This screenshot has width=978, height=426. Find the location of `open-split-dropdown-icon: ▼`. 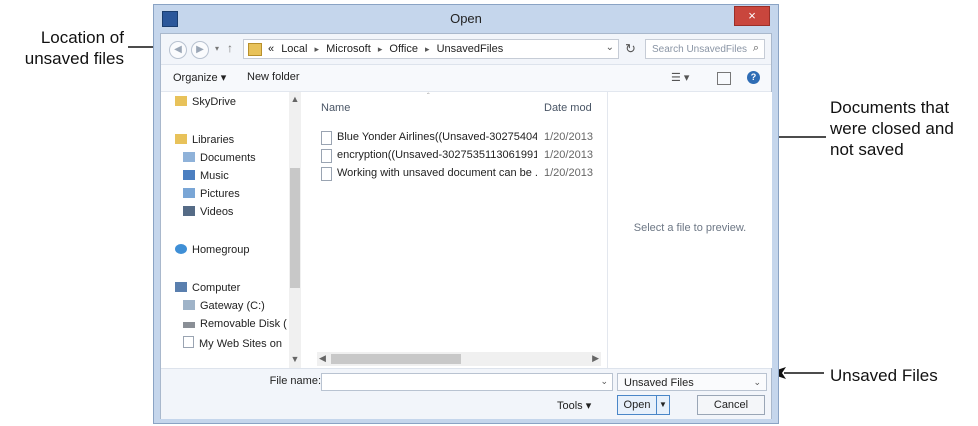

open-split-dropdown-icon: ▼ is located at coordinates (663, 405).